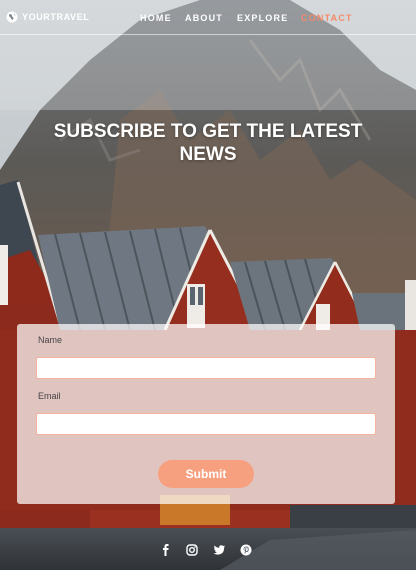 This screenshot has width=416, height=570. I want to click on name-field, so click(206, 368).